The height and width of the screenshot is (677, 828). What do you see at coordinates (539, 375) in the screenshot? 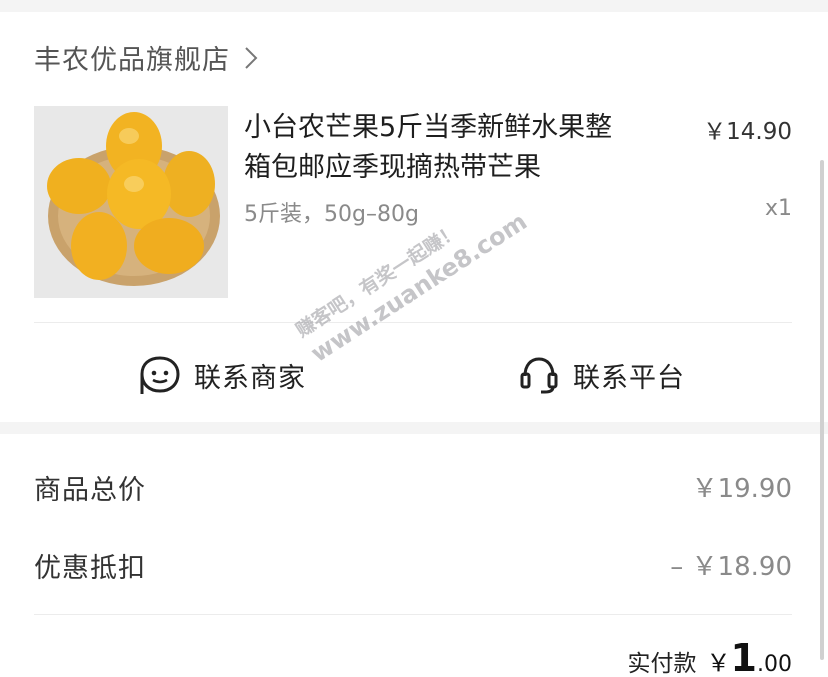
I see `headset-icon` at bounding box center [539, 375].